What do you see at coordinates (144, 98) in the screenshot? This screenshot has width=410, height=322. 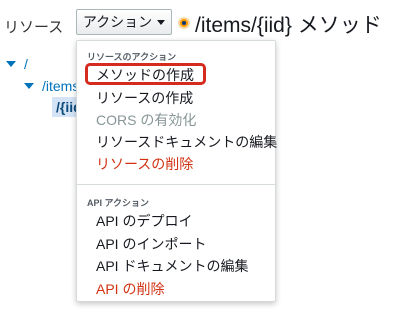 I see `menu-item-create-resource: リソースの作成` at bounding box center [144, 98].